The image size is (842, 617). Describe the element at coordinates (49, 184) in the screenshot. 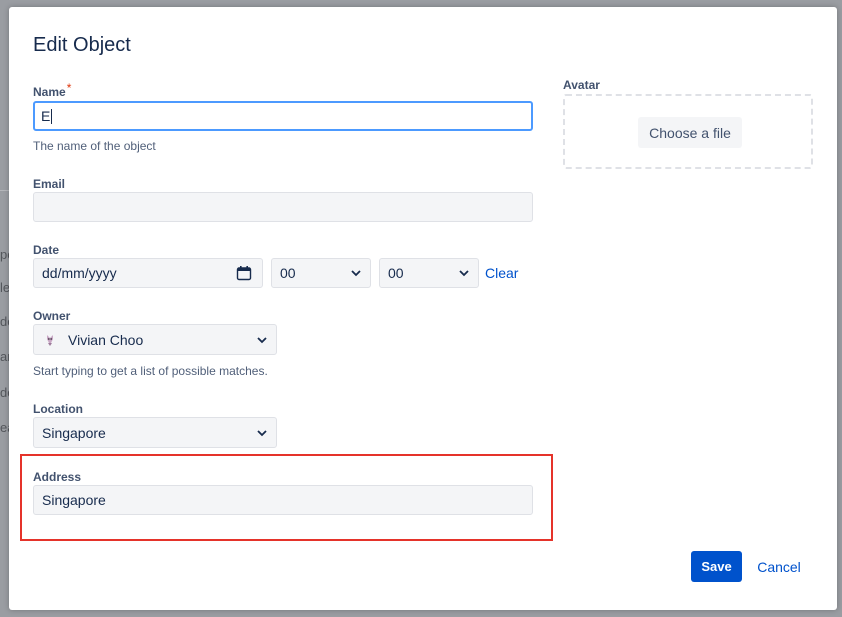

I see `email-label: Email` at that location.